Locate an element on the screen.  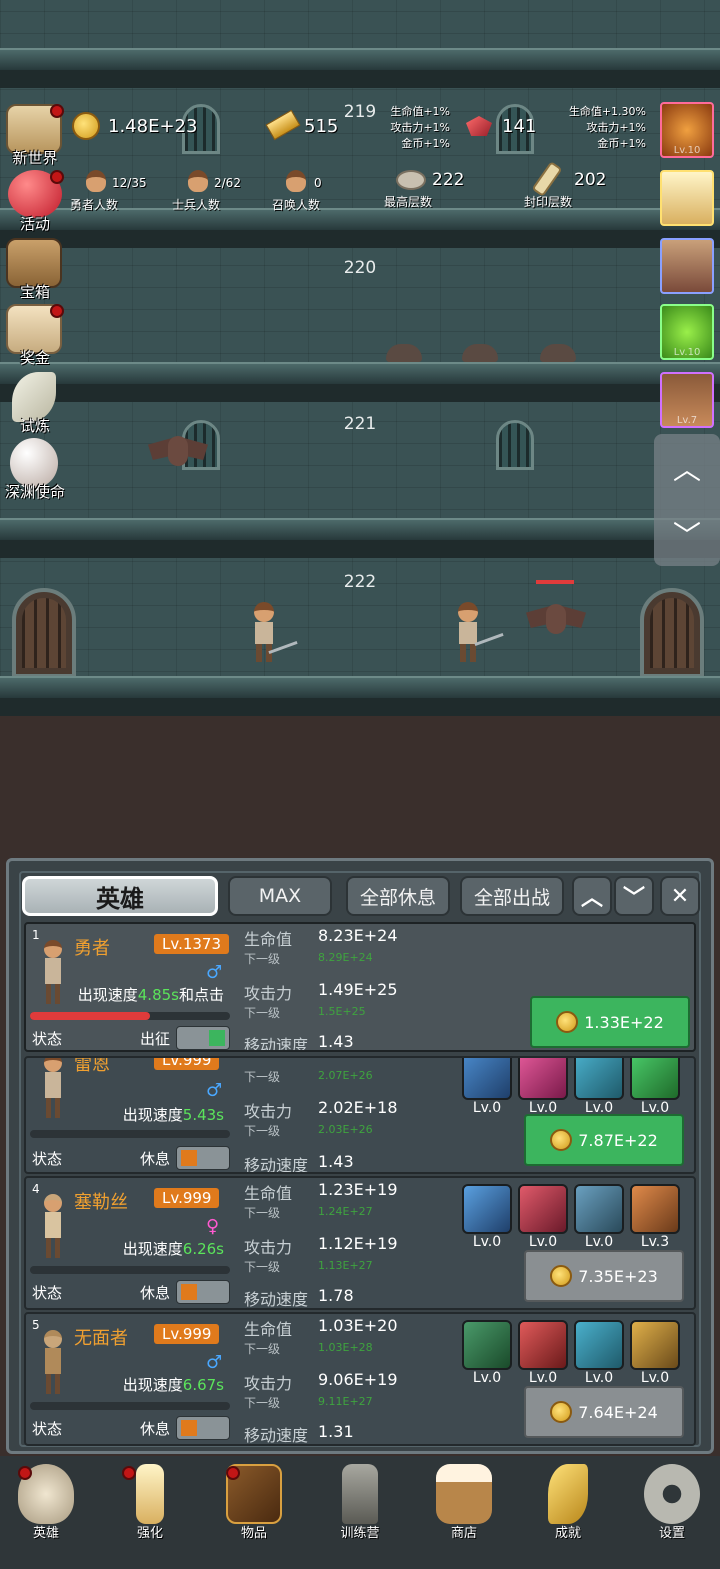
deploy-all-button: 全部出战 is located at coordinates (512, 896).